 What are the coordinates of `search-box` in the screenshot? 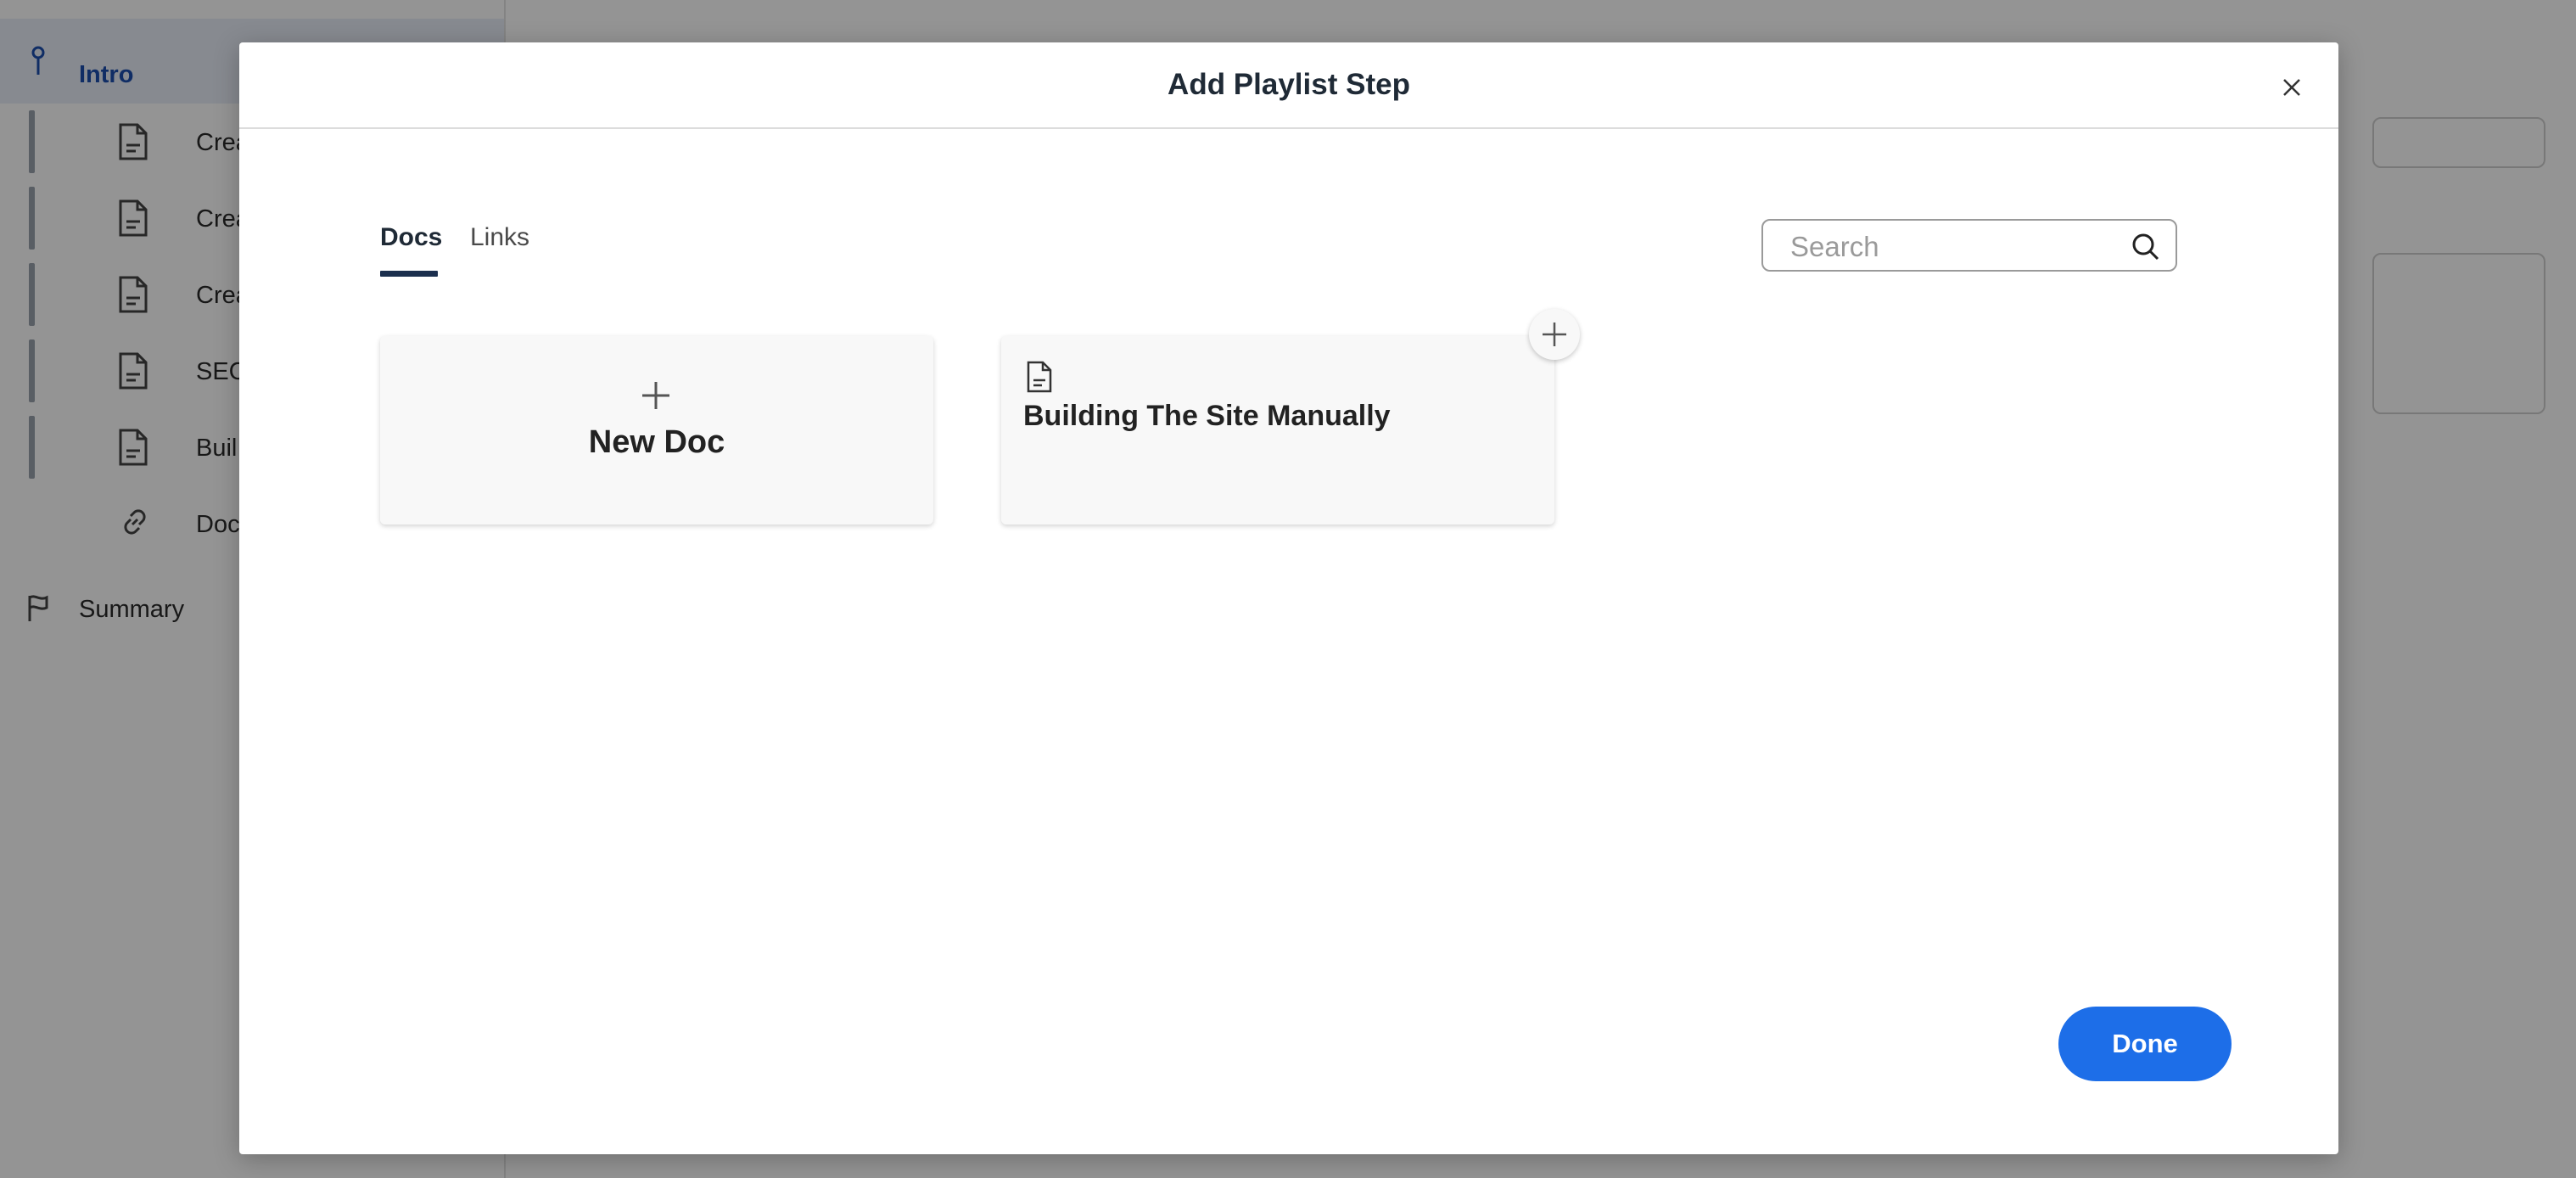 It's located at (1969, 246).